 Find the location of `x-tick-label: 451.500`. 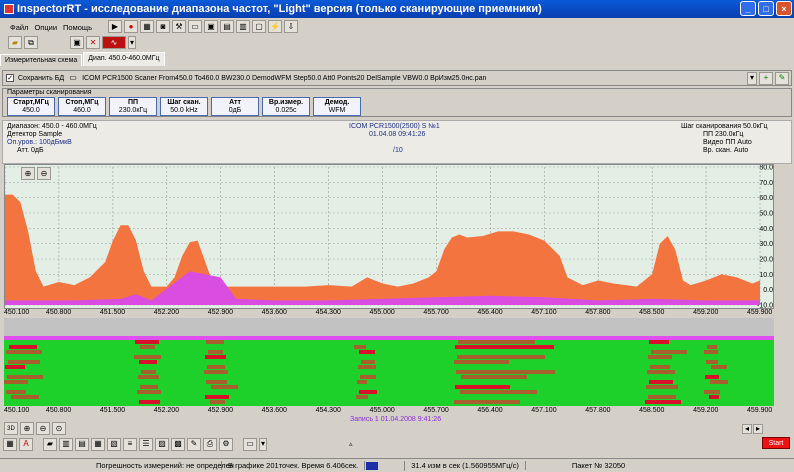

x-tick-label: 451.500 is located at coordinates (112, 312).